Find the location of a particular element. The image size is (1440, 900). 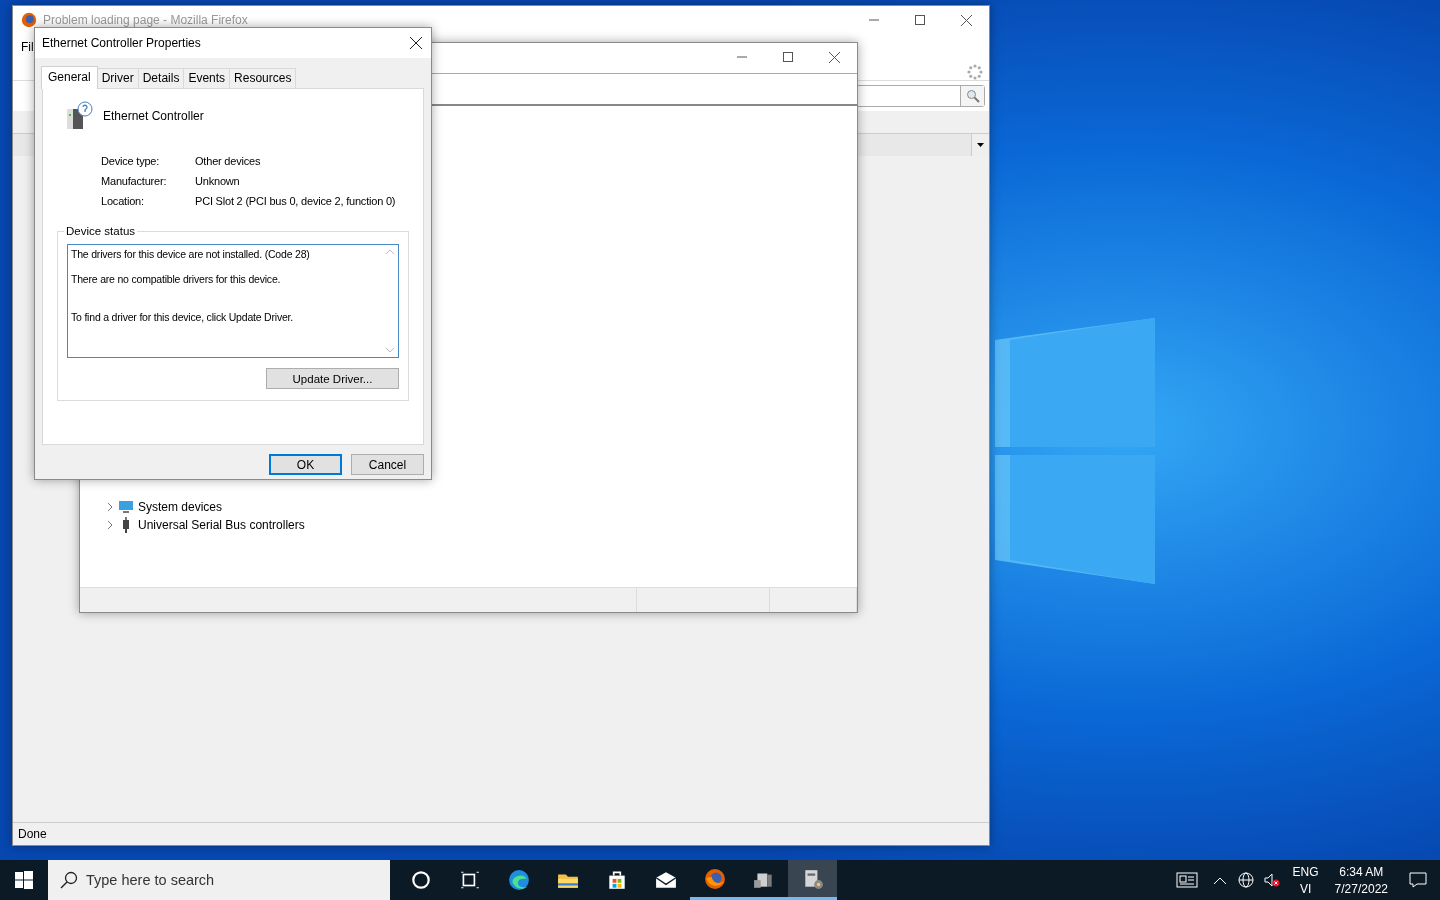

tree-item: System devices is located at coordinates (180, 507).